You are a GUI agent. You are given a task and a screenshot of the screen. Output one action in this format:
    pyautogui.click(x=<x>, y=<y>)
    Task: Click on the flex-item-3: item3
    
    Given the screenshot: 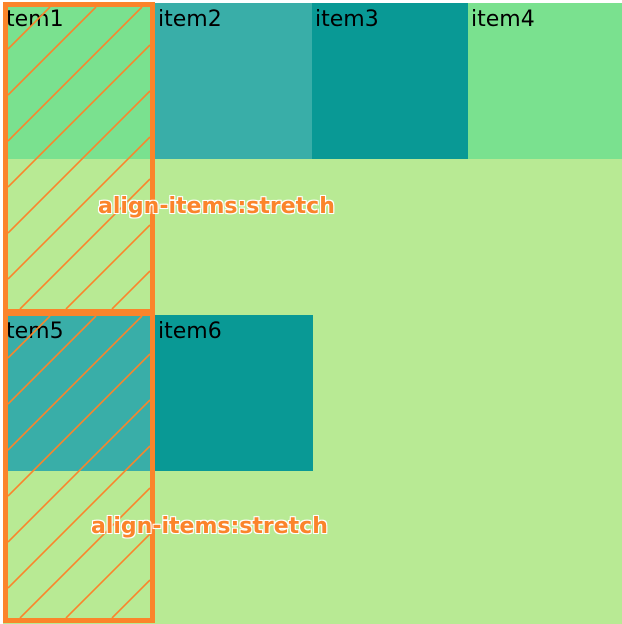 What is the action you would take?
    pyautogui.click(x=390, y=81)
    